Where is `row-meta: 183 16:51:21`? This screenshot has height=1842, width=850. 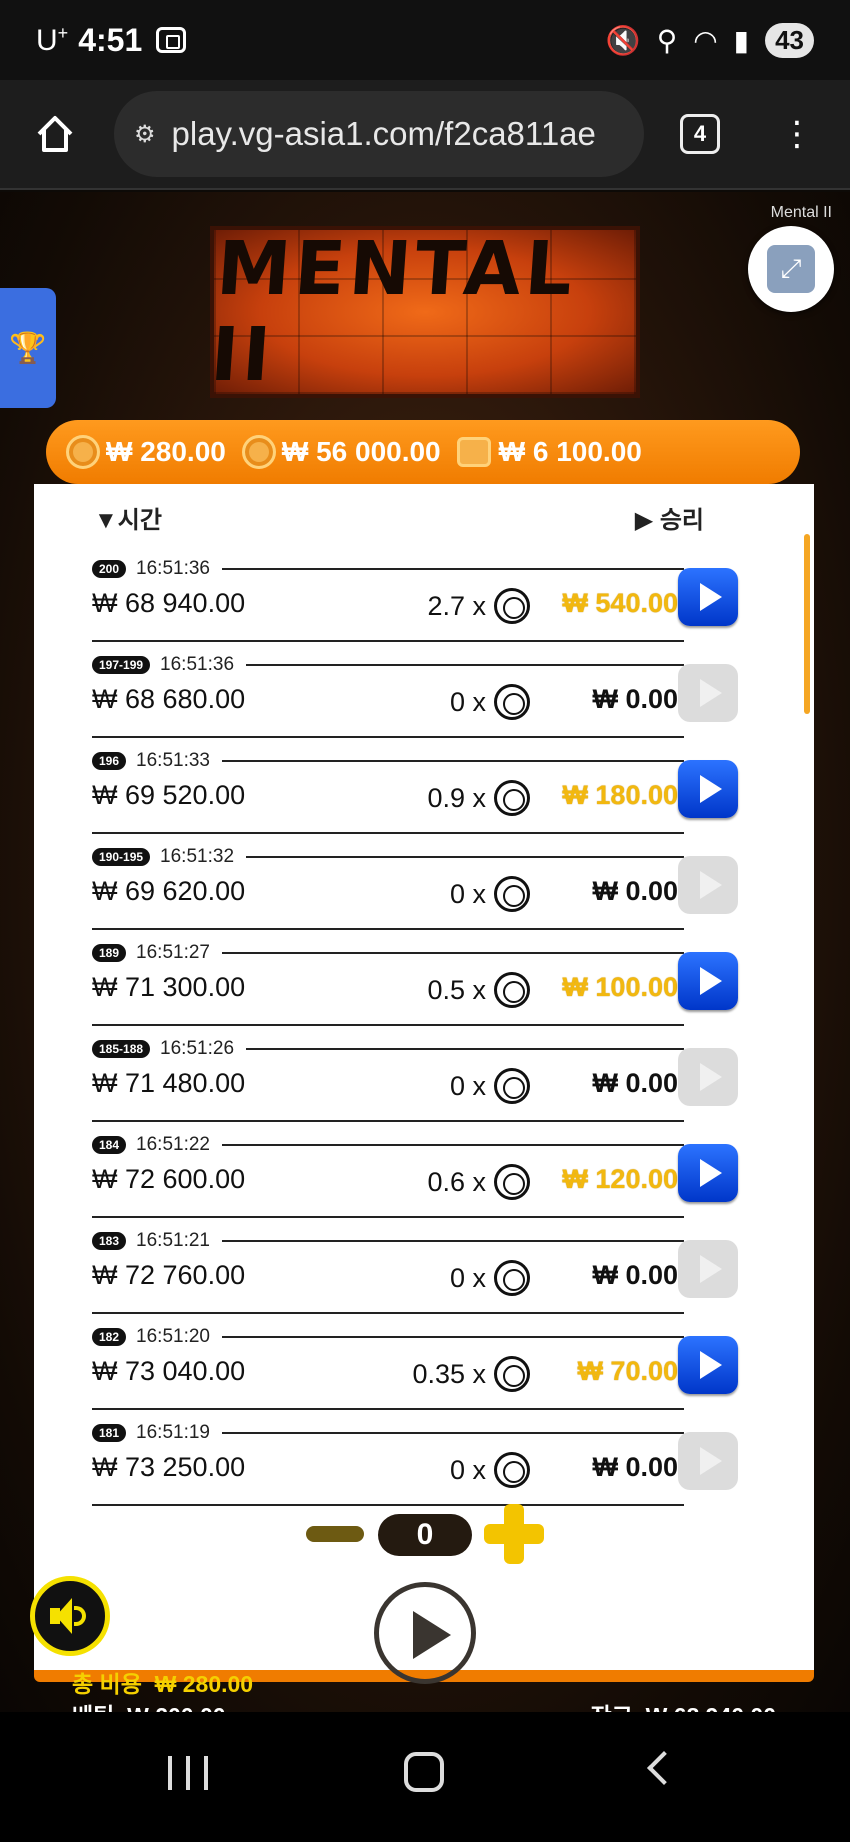
row-meta: 183 16:51:21 is located at coordinates (388, 1241).